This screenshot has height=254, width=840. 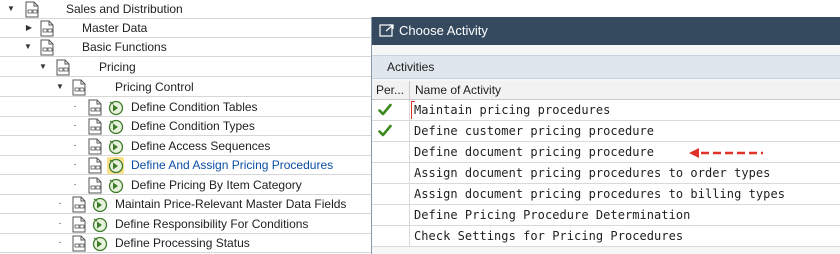 I want to click on dialog-window-icon, so click(x=386, y=30).